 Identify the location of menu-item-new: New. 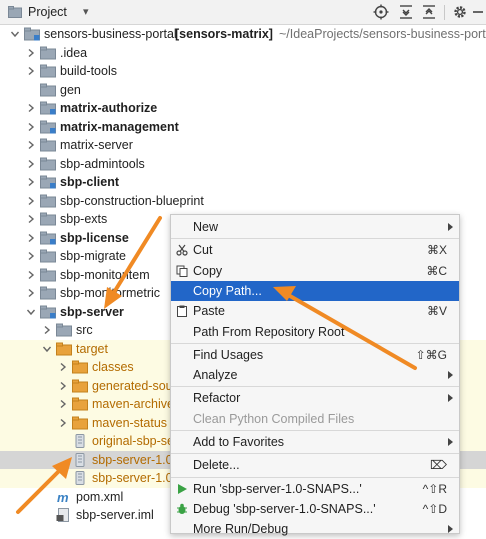
(315, 227).